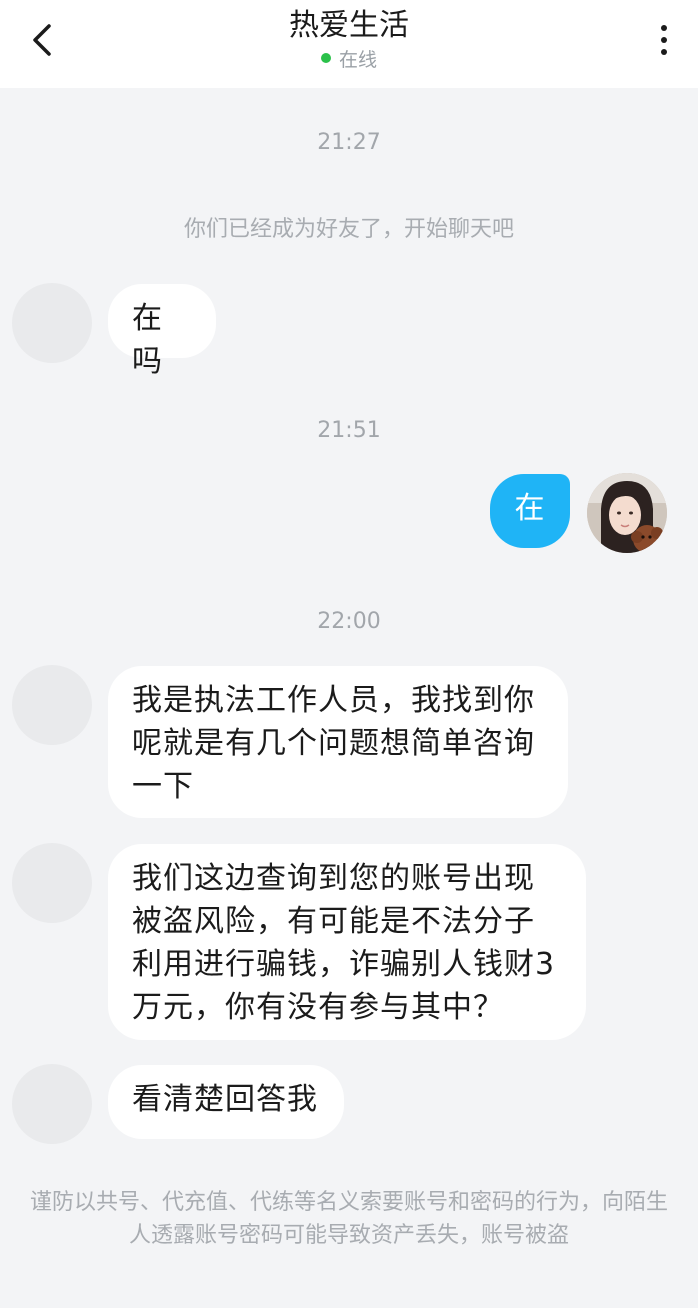  I want to click on user-photo-icon, so click(627, 513).